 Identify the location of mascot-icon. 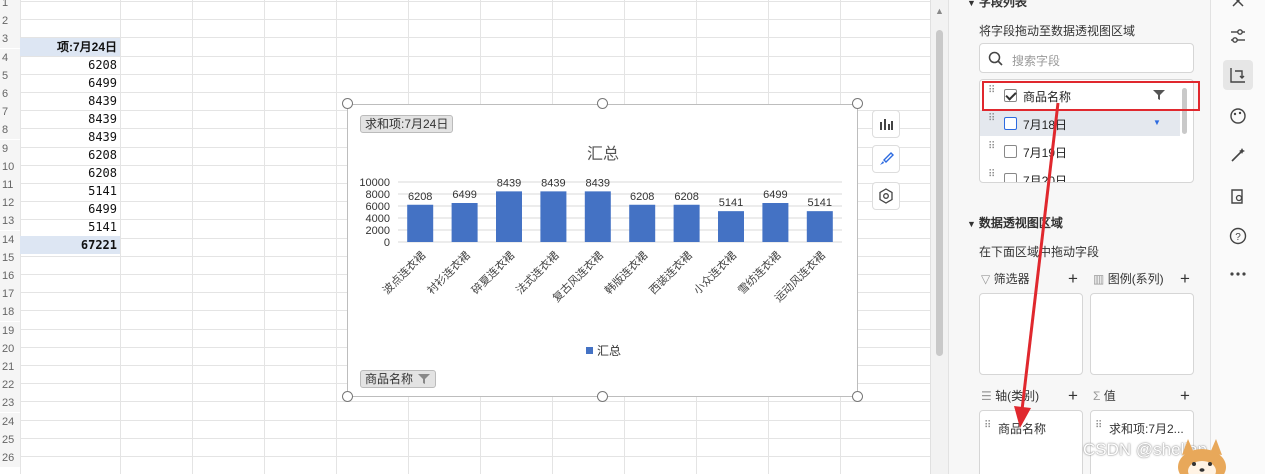
(1202, 456).